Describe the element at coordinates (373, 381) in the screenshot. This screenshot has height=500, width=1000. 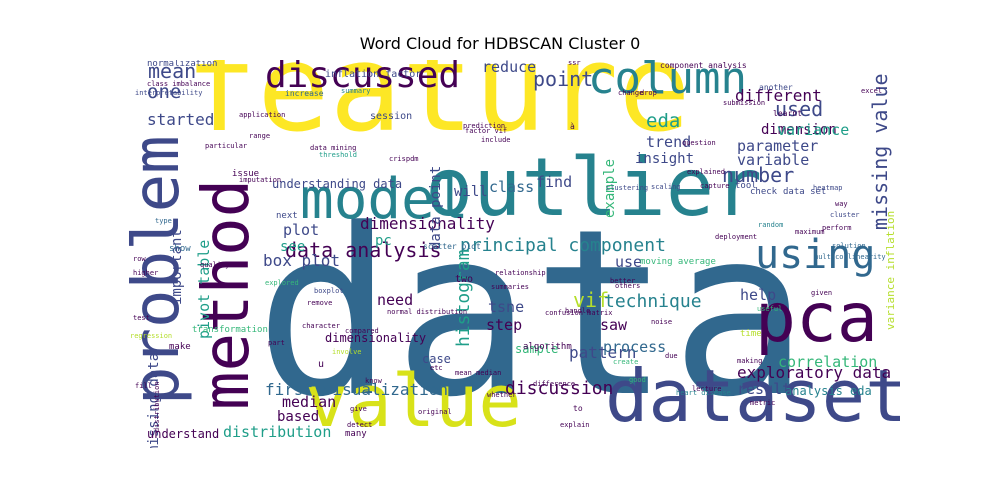
I see `word-know: know` at that location.